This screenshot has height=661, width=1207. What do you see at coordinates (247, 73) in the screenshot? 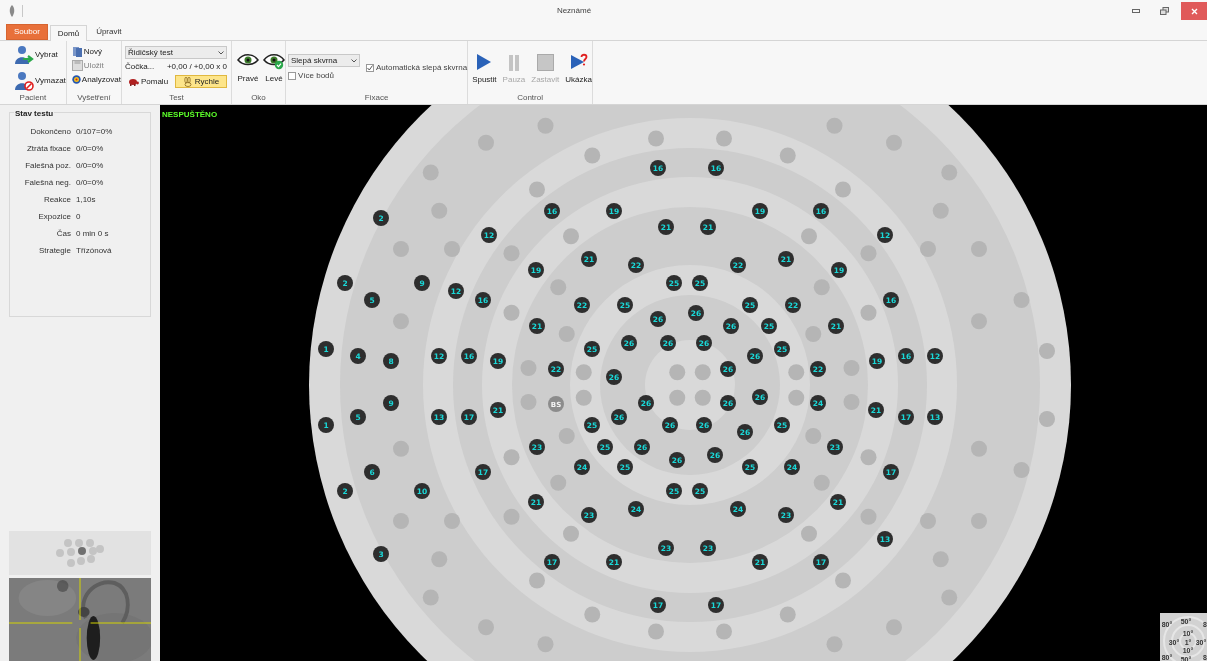
I see `eye-button: Pravé` at bounding box center [247, 73].